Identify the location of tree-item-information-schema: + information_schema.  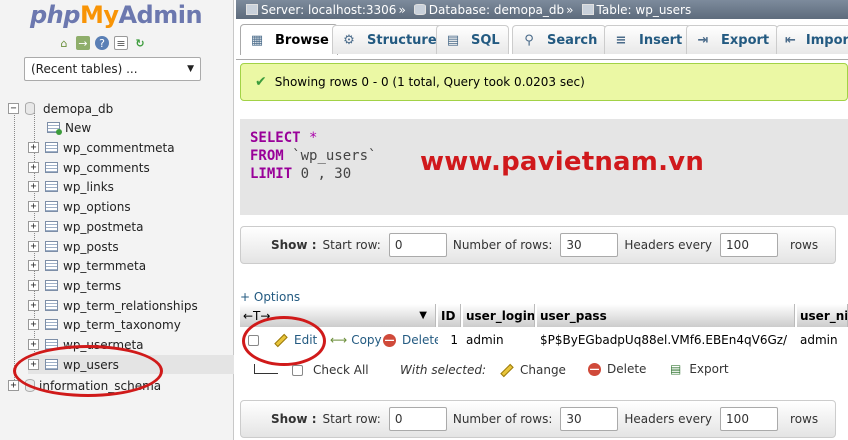
(84, 385).